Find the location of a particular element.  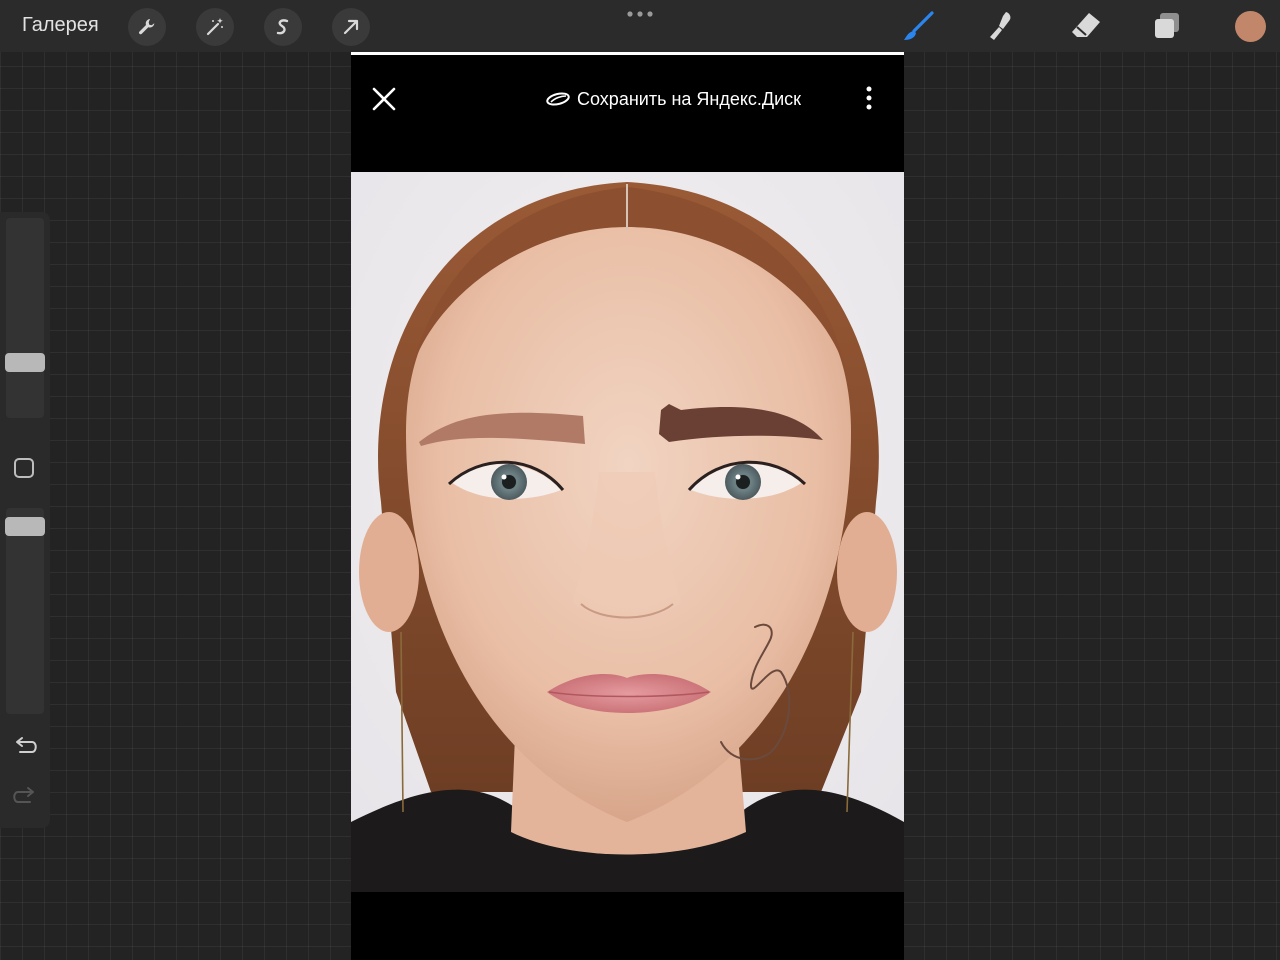

opacity-thumb is located at coordinates (25, 526).